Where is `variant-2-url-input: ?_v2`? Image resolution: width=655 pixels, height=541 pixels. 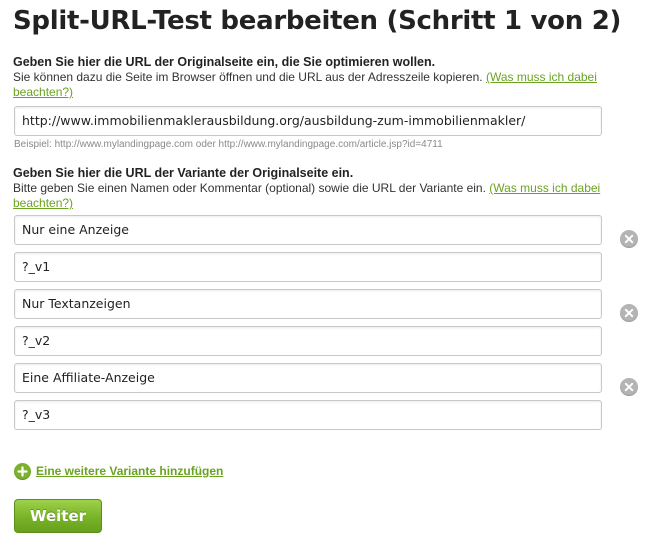
variant-2-url-input: ?_v2 is located at coordinates (308, 341).